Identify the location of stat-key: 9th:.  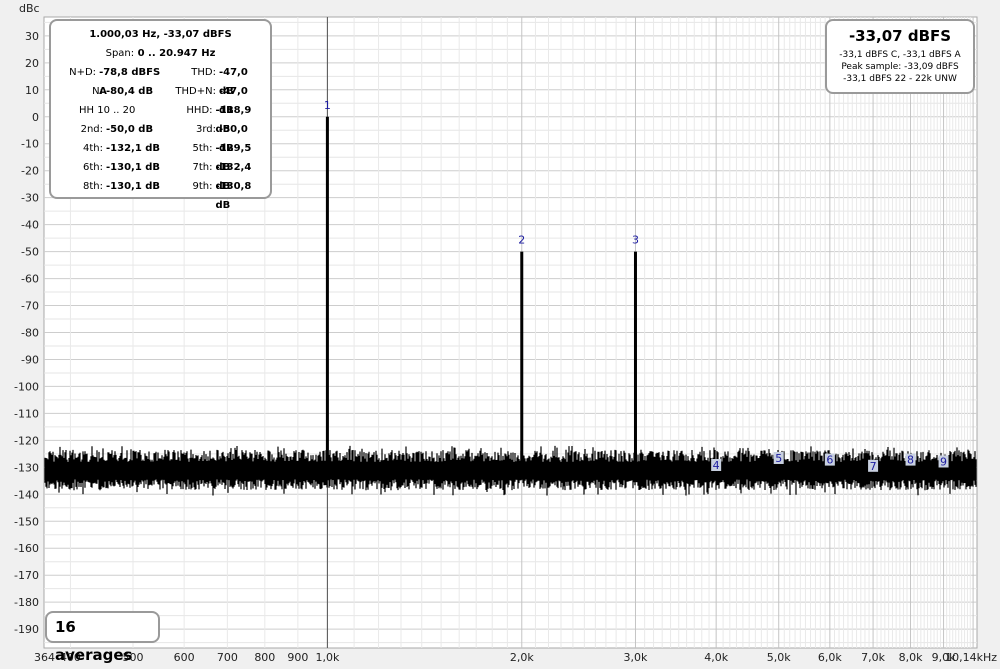
(202, 186).